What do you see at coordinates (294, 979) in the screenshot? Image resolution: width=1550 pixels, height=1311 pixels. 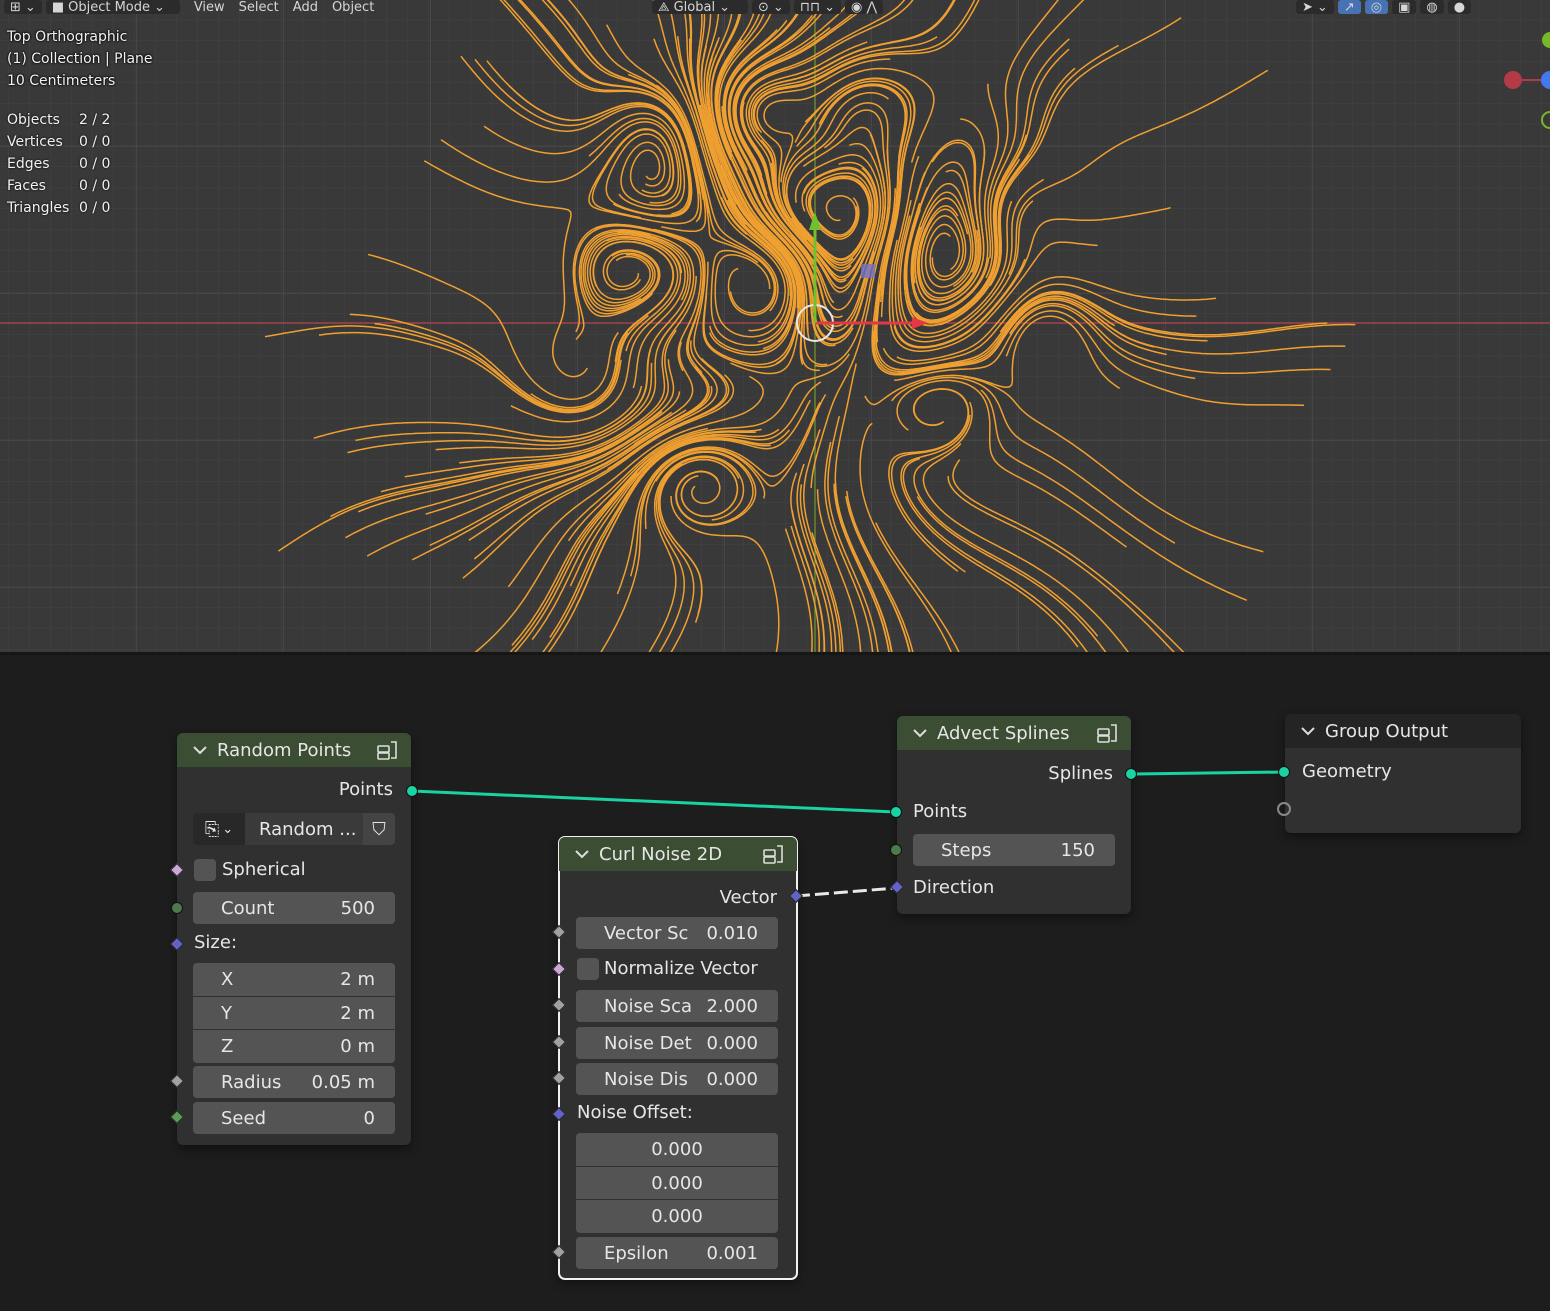 I see `size-x-field: X2 m` at bounding box center [294, 979].